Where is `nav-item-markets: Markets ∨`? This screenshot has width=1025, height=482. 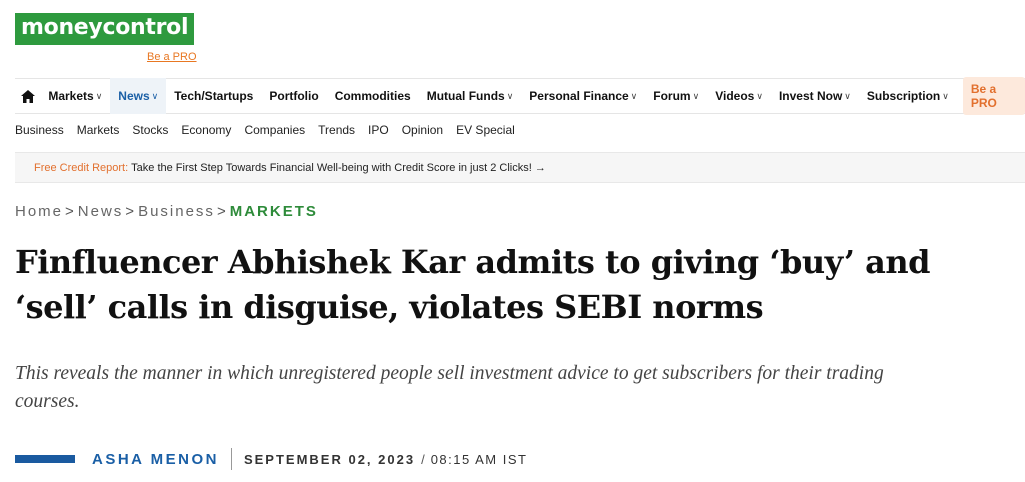
nav-item-markets: Markets ∨ is located at coordinates (75, 96).